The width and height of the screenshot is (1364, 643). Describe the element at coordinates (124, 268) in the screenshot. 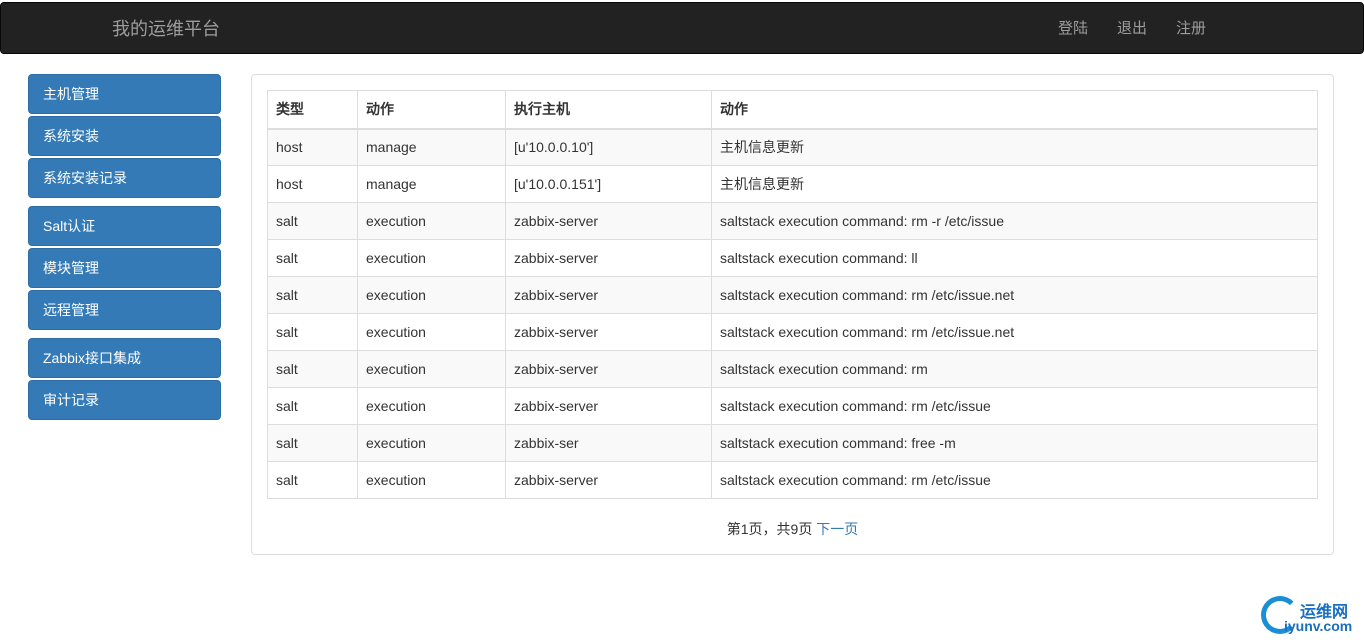

I see `sidebar-item-module-management: 模块管理` at that location.